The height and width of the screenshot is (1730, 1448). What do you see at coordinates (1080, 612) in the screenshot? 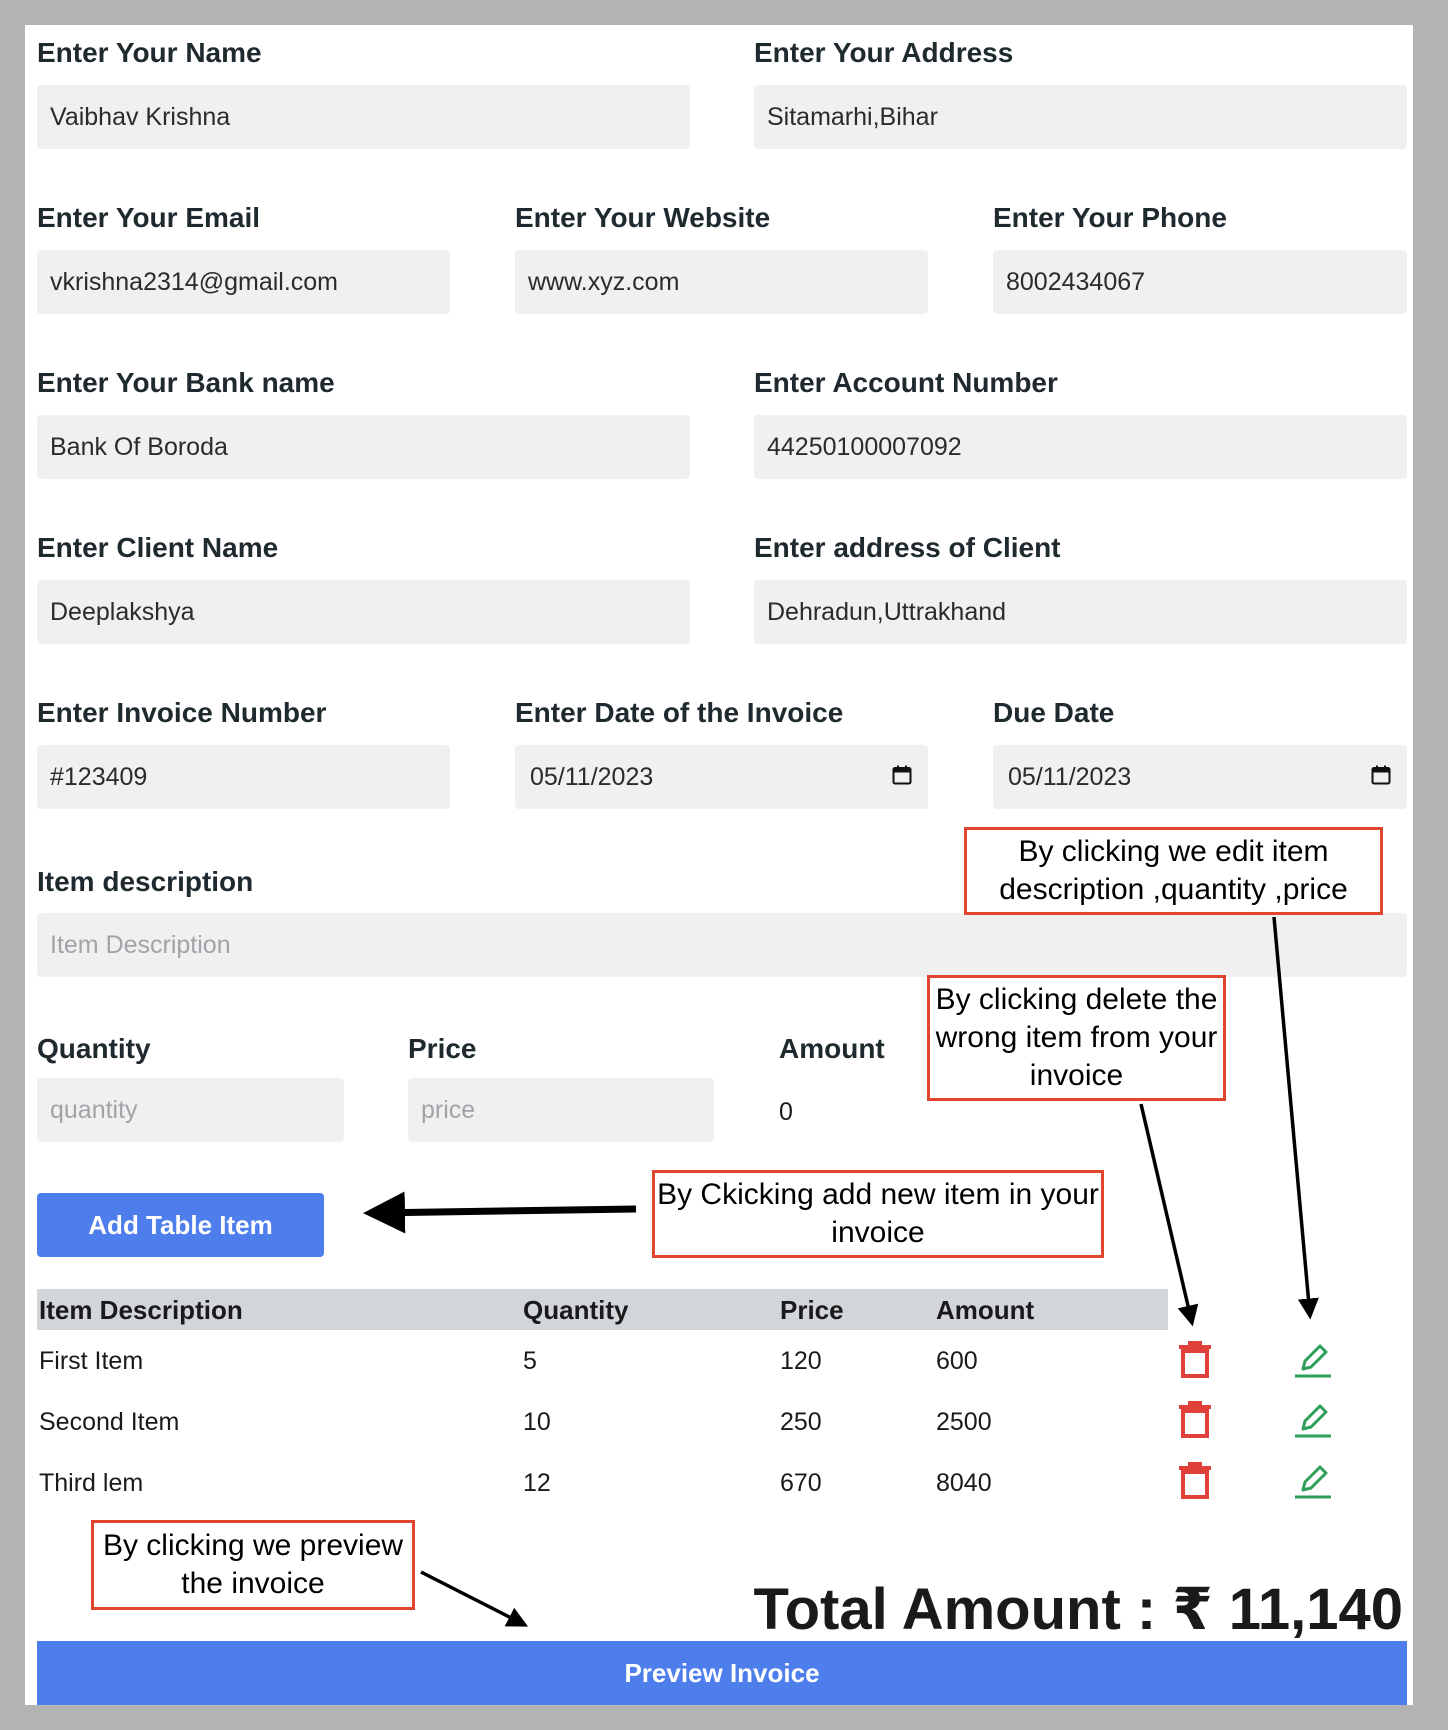
I see `client-address-input: Dehradun,Uttrakhand` at bounding box center [1080, 612].